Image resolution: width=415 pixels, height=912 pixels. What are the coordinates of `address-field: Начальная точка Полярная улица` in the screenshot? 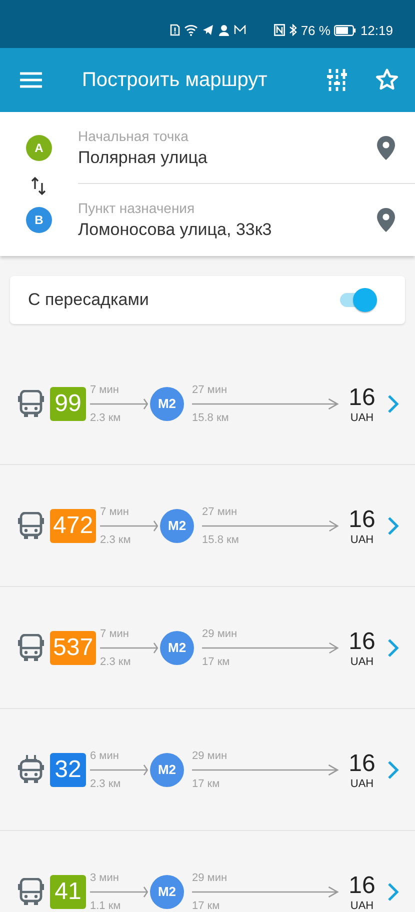 It's located at (222, 147).